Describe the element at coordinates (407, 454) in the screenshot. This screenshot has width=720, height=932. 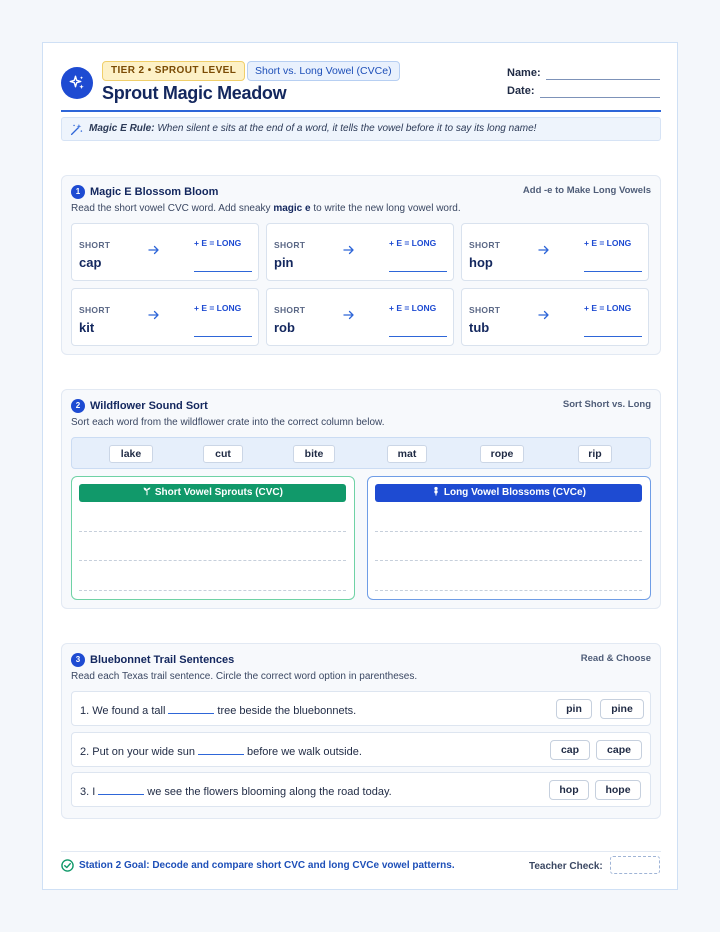
I see `word-chip: mat` at that location.